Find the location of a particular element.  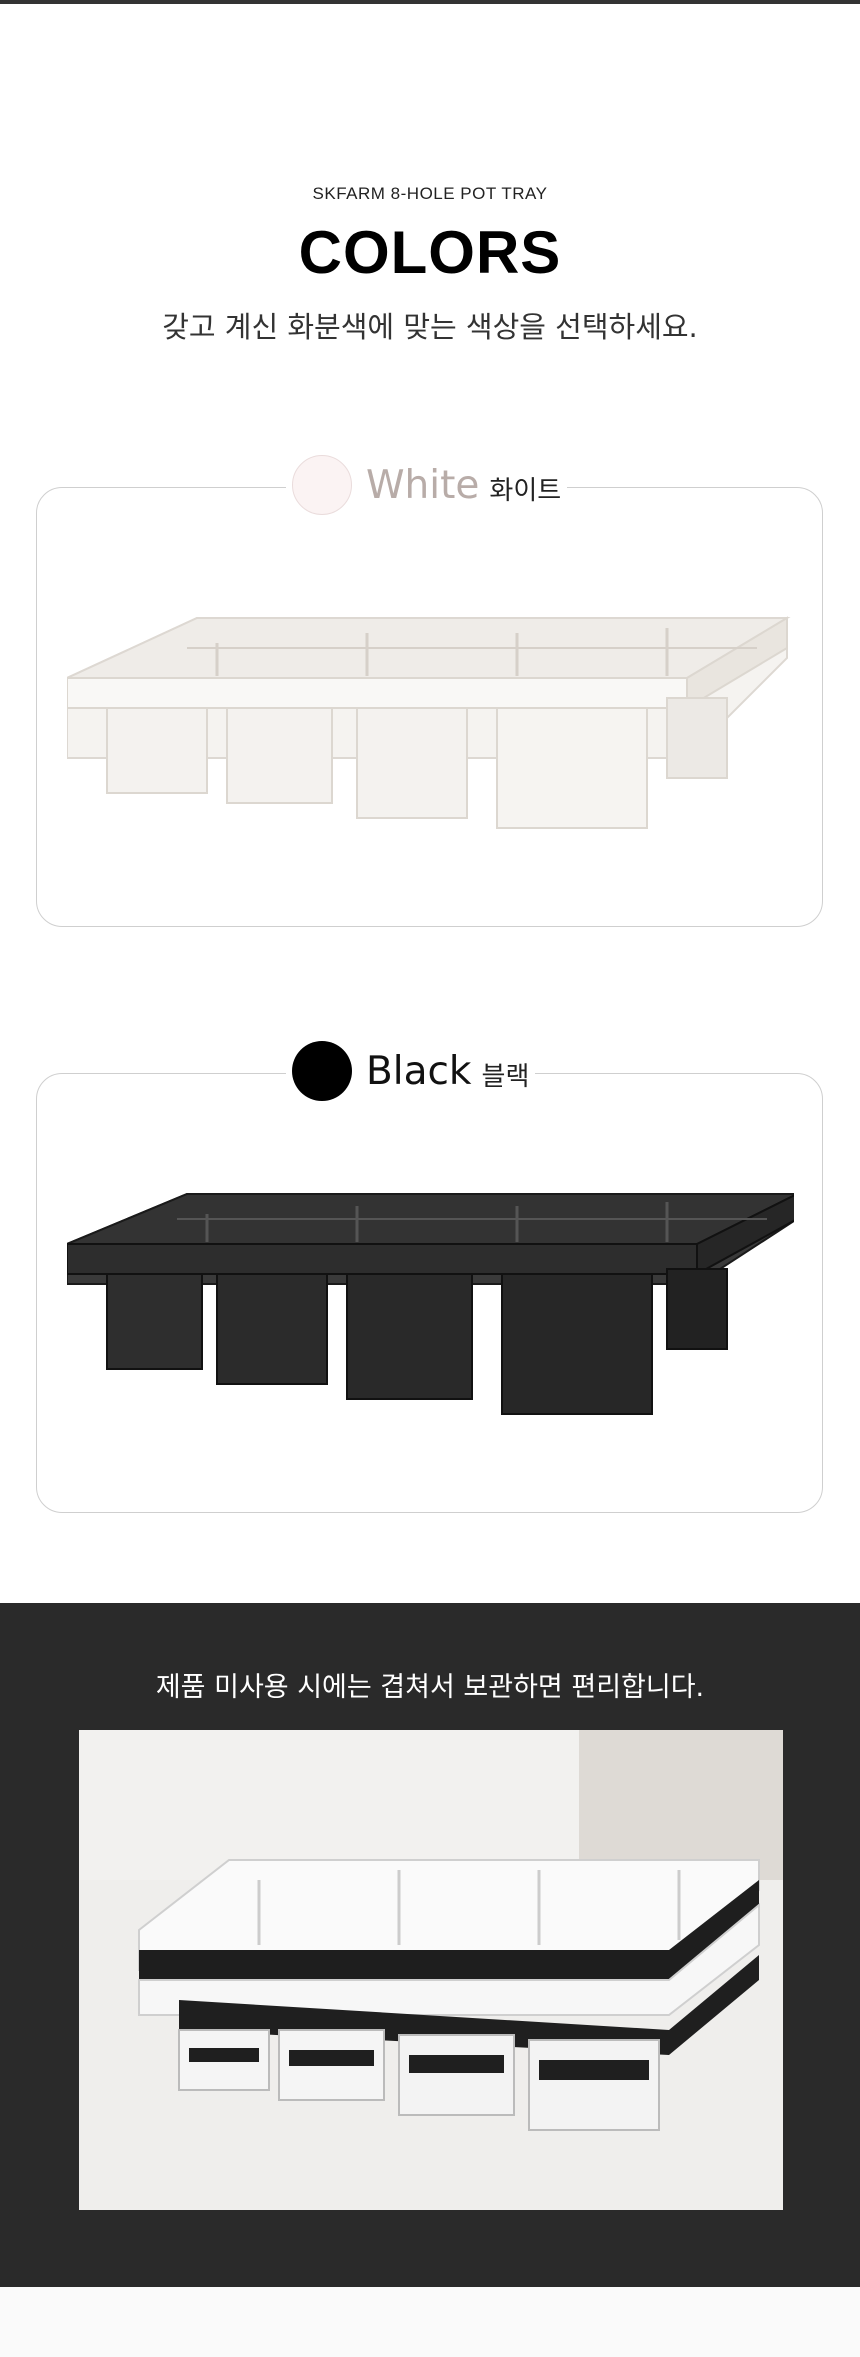

white-color-label: White 화이트 is located at coordinates (427, 485).